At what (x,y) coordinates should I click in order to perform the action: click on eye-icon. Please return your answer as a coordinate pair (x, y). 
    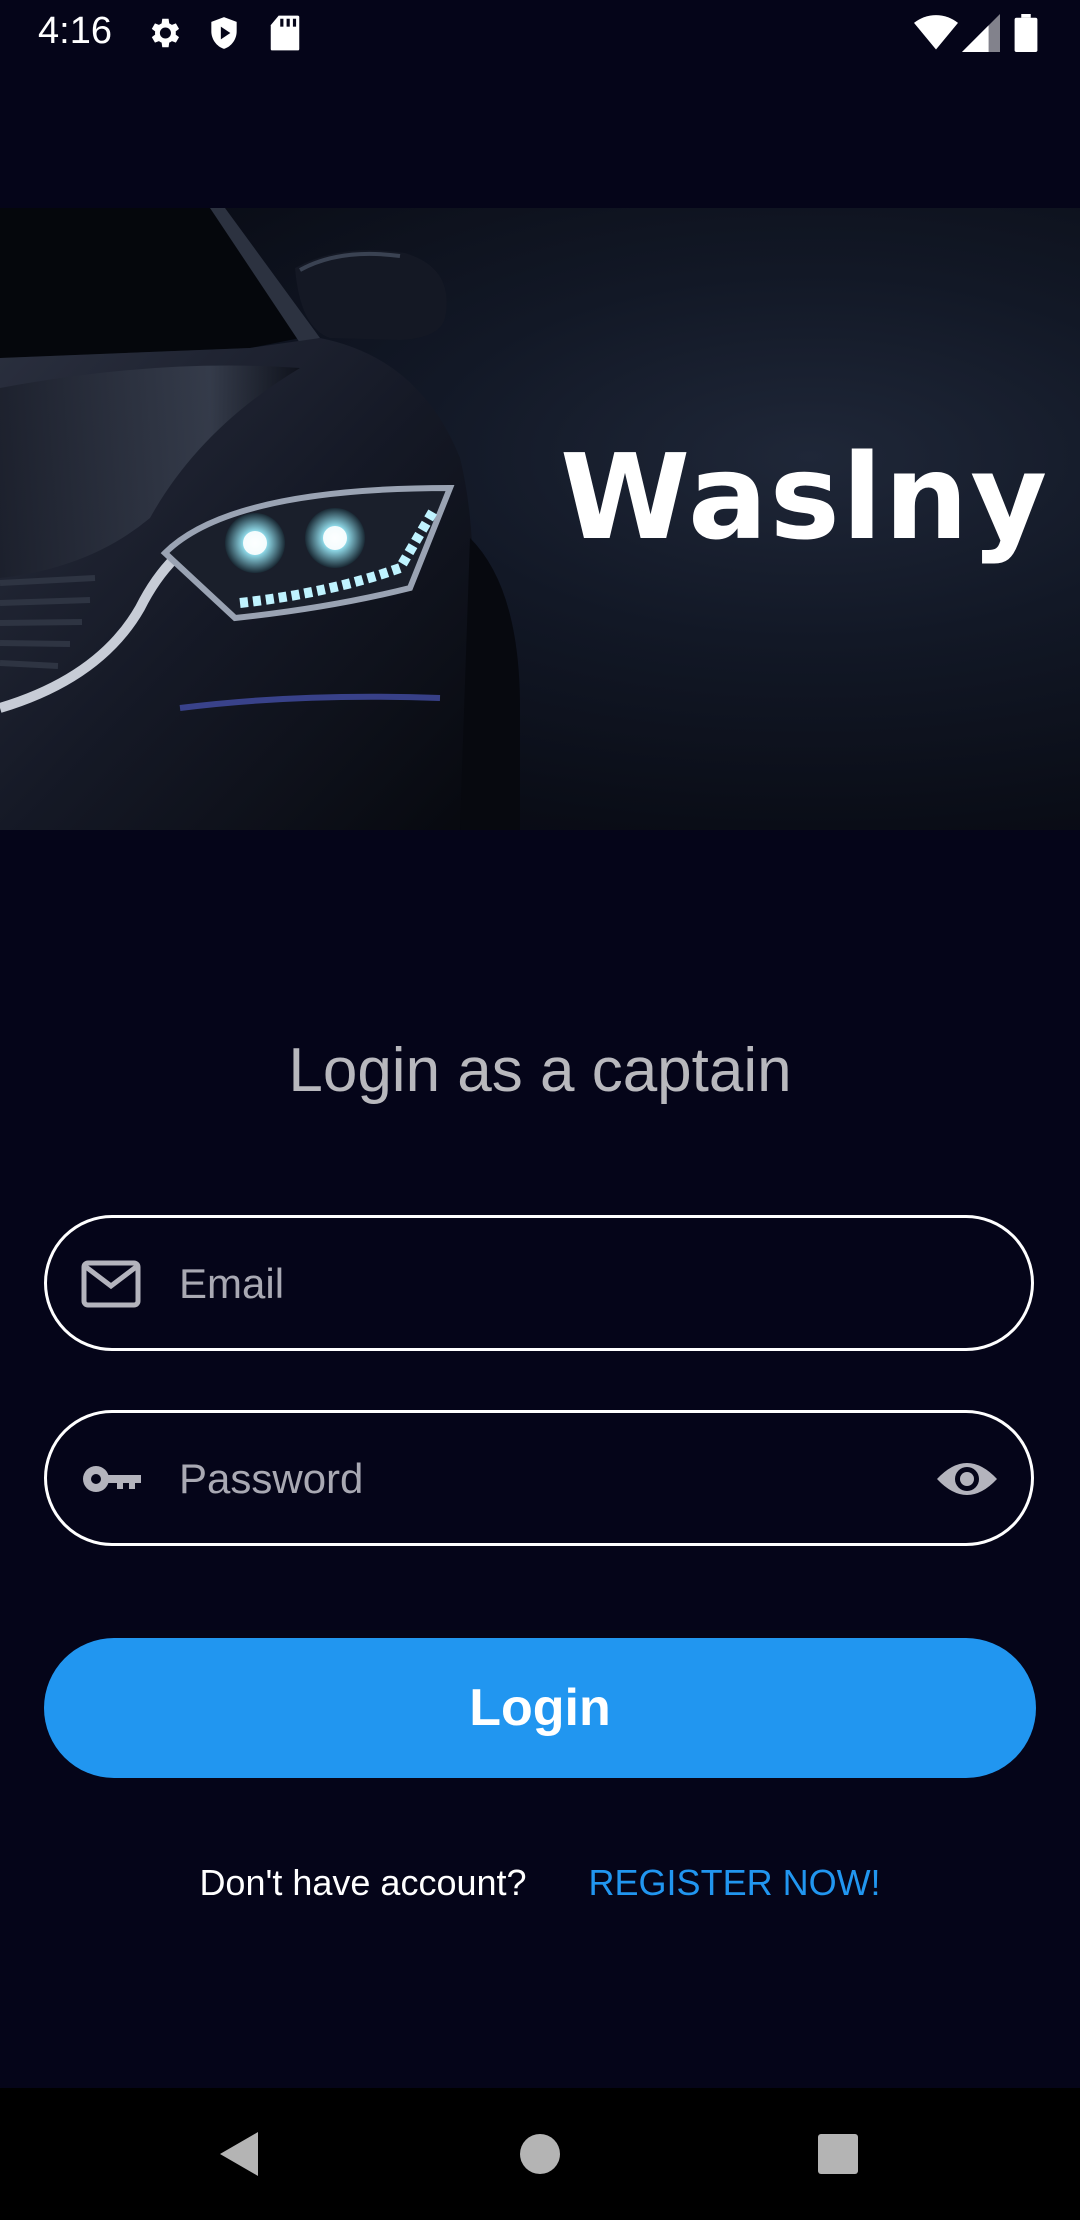
    Looking at the image, I should click on (967, 1479).